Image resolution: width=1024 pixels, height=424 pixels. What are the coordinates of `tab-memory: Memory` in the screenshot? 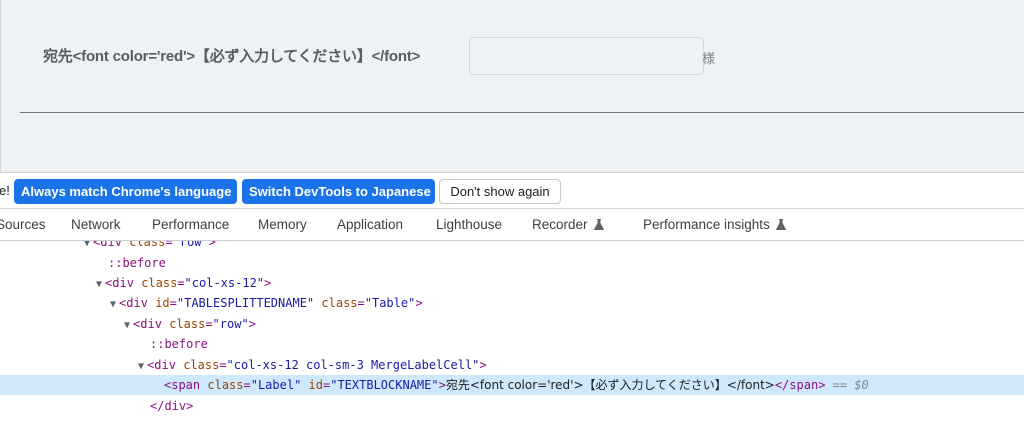 It's located at (282, 224).